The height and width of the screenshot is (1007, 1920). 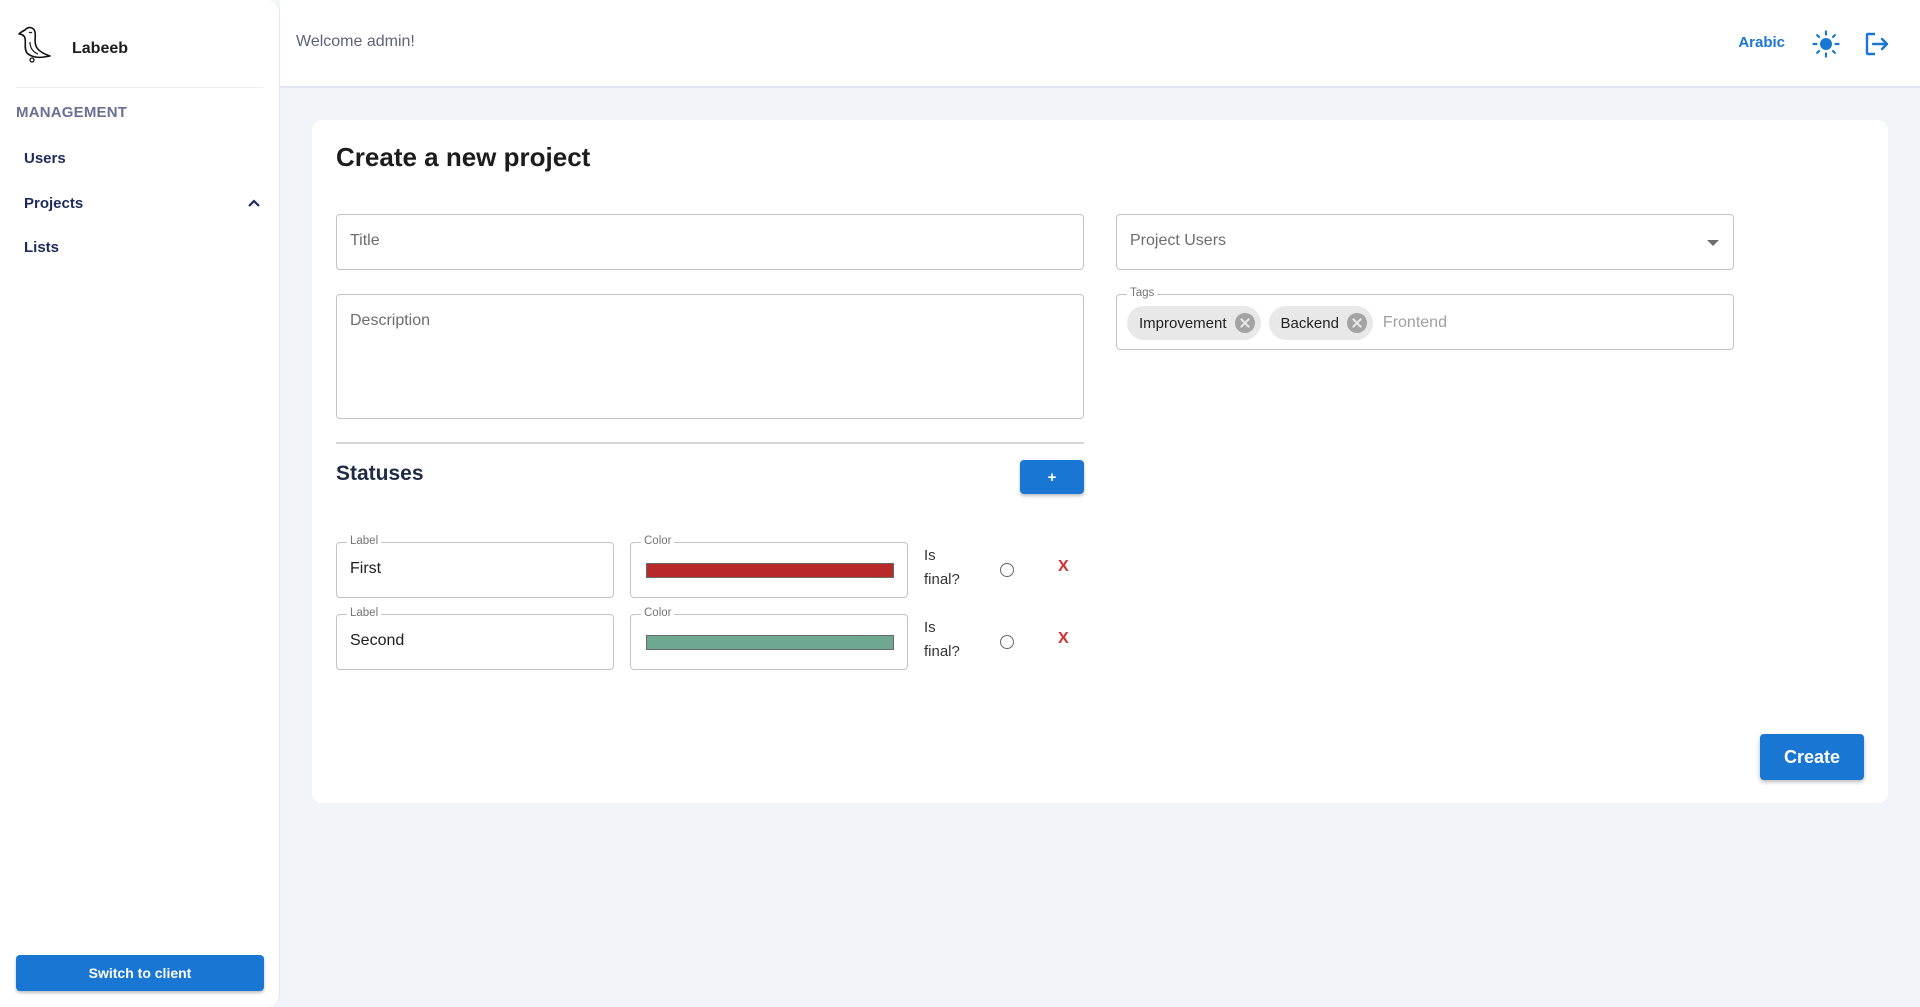 I want to click on language-toggle-button: Arabic, so click(x=1761, y=42).